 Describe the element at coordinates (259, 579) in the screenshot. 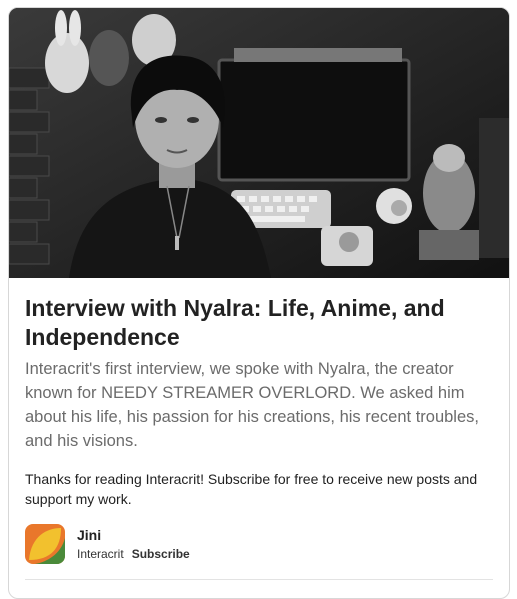

I see `divider` at that location.